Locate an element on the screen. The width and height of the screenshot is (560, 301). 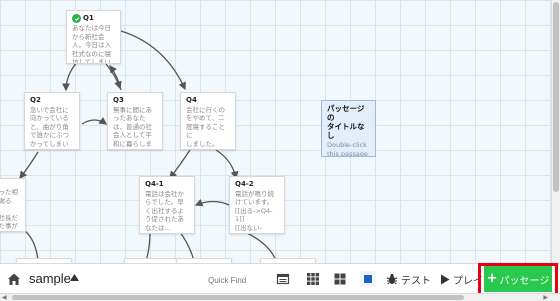
story-toolbar: sample テスト is located at coordinates (280, 278).